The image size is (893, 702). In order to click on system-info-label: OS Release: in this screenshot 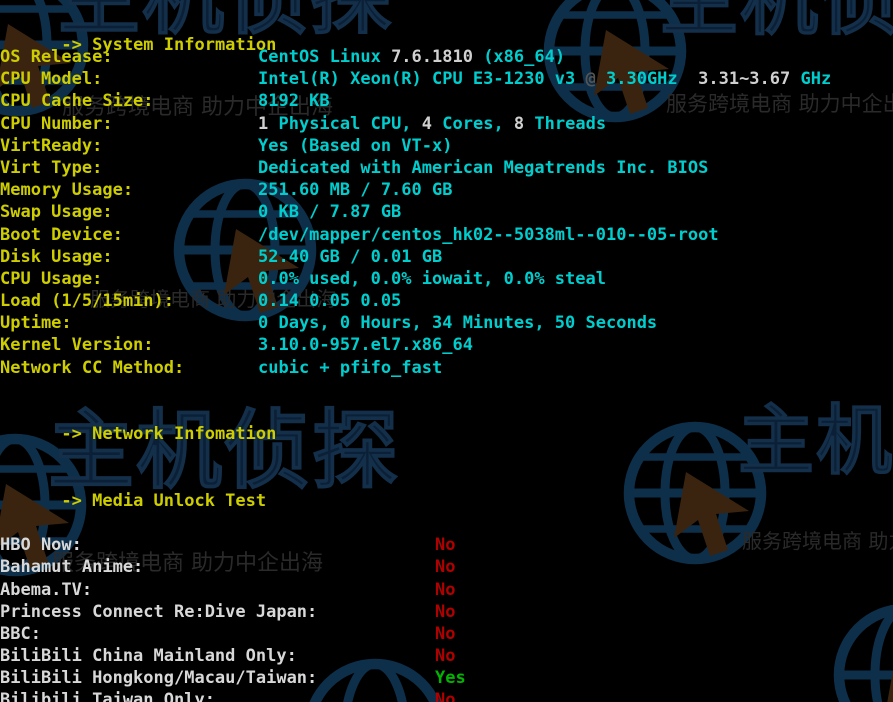, I will do `click(56, 57)`.